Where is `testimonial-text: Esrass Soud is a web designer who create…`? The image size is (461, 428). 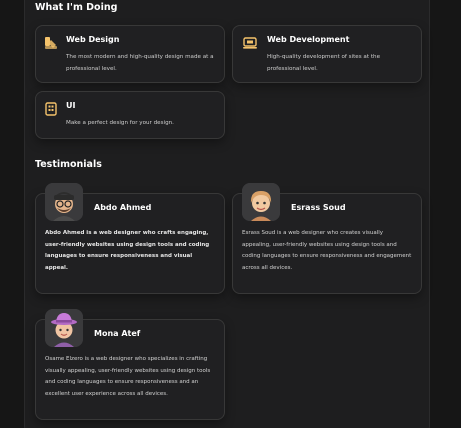
testimonial-text: Esrass Soud is a web designer who create… is located at coordinates (327, 250).